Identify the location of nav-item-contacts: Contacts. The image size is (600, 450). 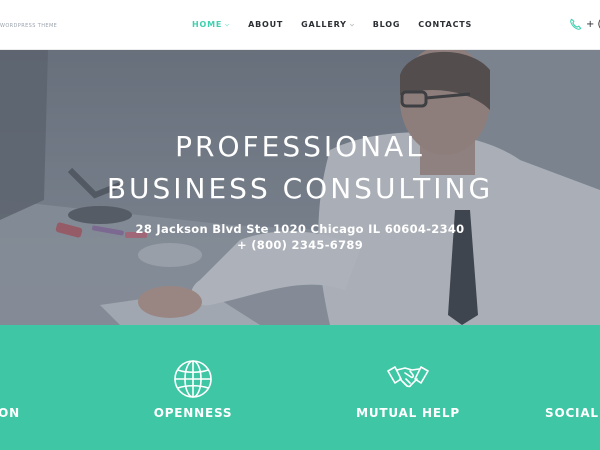
(445, 24).